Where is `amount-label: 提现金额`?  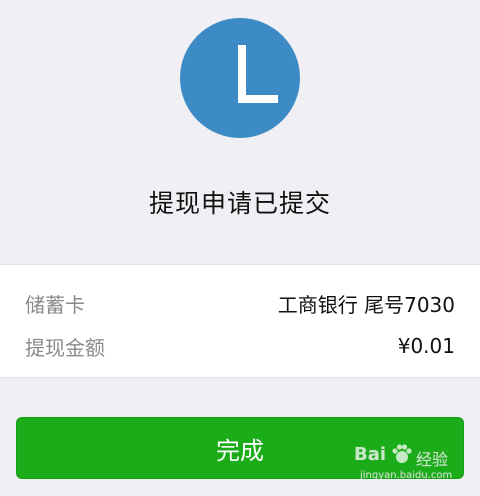
amount-label: 提现金额 is located at coordinates (65, 347).